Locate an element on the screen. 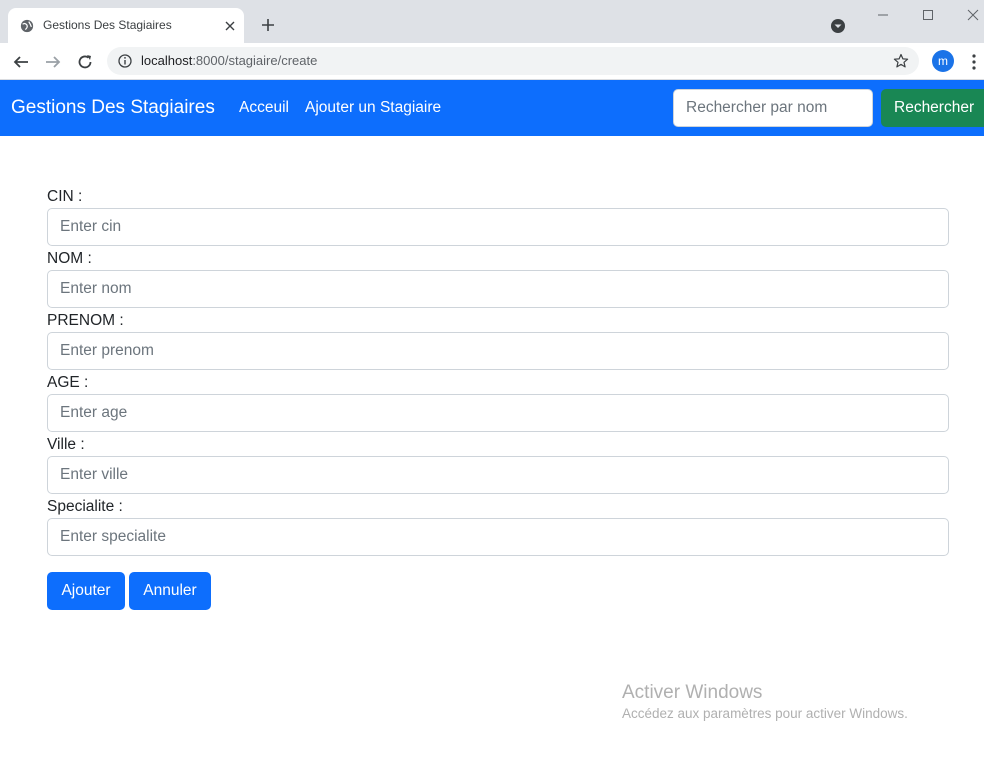 The height and width of the screenshot is (759, 984). minimize-icon is located at coordinates (883, 15).